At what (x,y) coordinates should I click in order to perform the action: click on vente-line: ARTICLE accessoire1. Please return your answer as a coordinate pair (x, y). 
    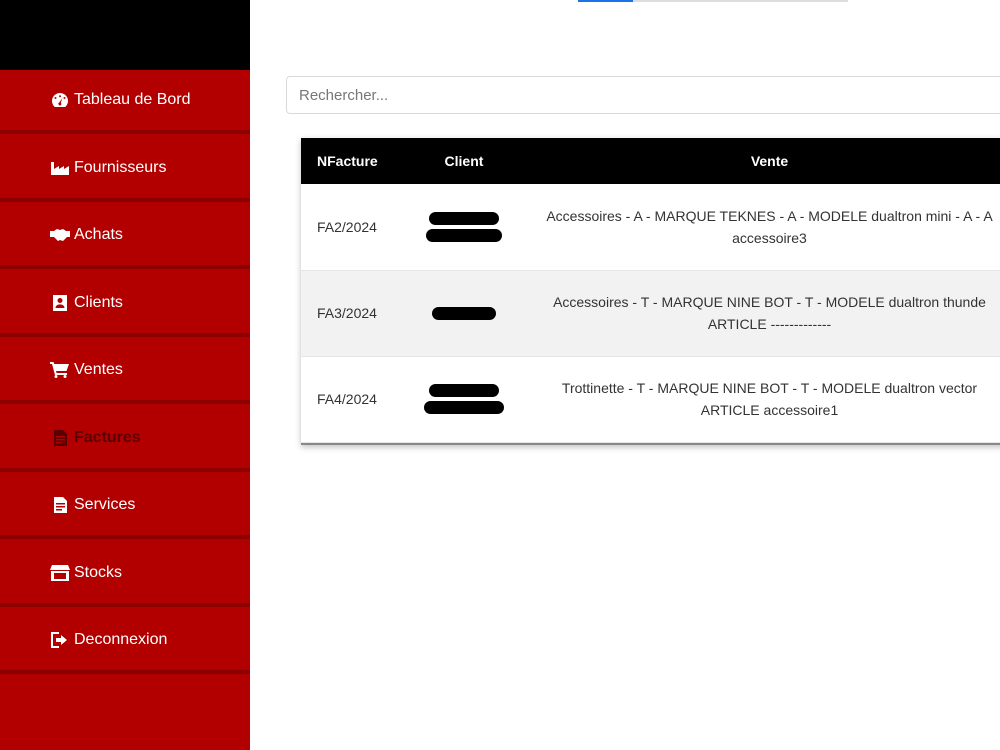
    Looking at the image, I should click on (769, 410).